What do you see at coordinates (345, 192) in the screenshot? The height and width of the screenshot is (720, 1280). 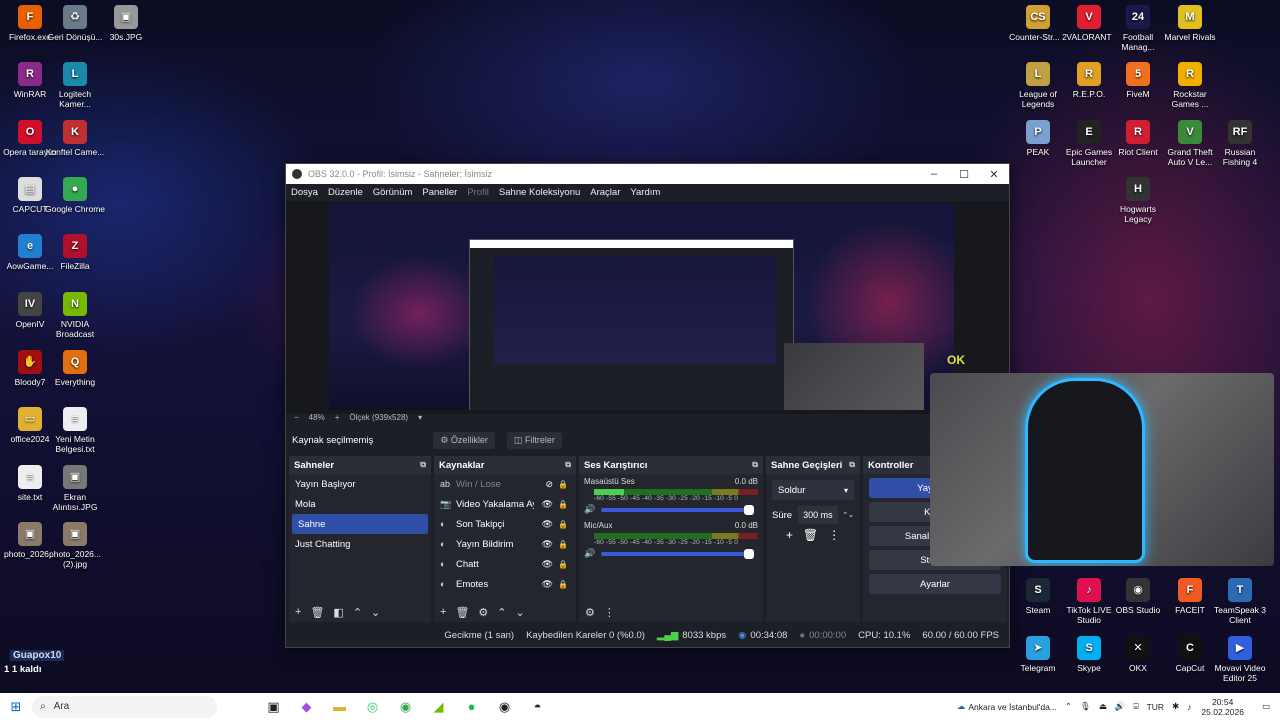 I see `menu-duzenle: Düzenle` at bounding box center [345, 192].